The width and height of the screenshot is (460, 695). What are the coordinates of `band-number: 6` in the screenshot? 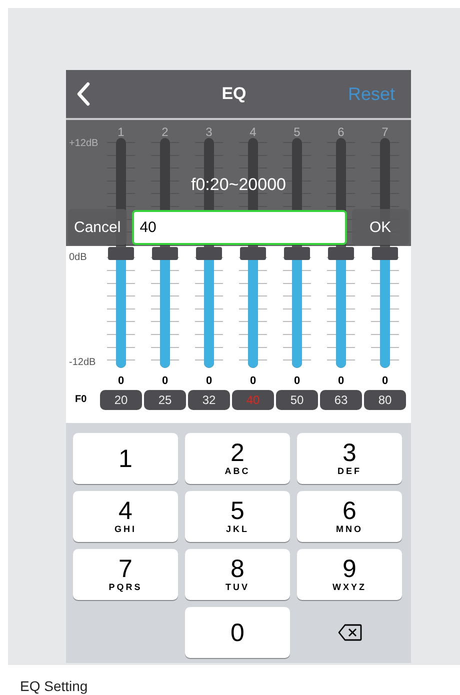 It's located at (341, 131).